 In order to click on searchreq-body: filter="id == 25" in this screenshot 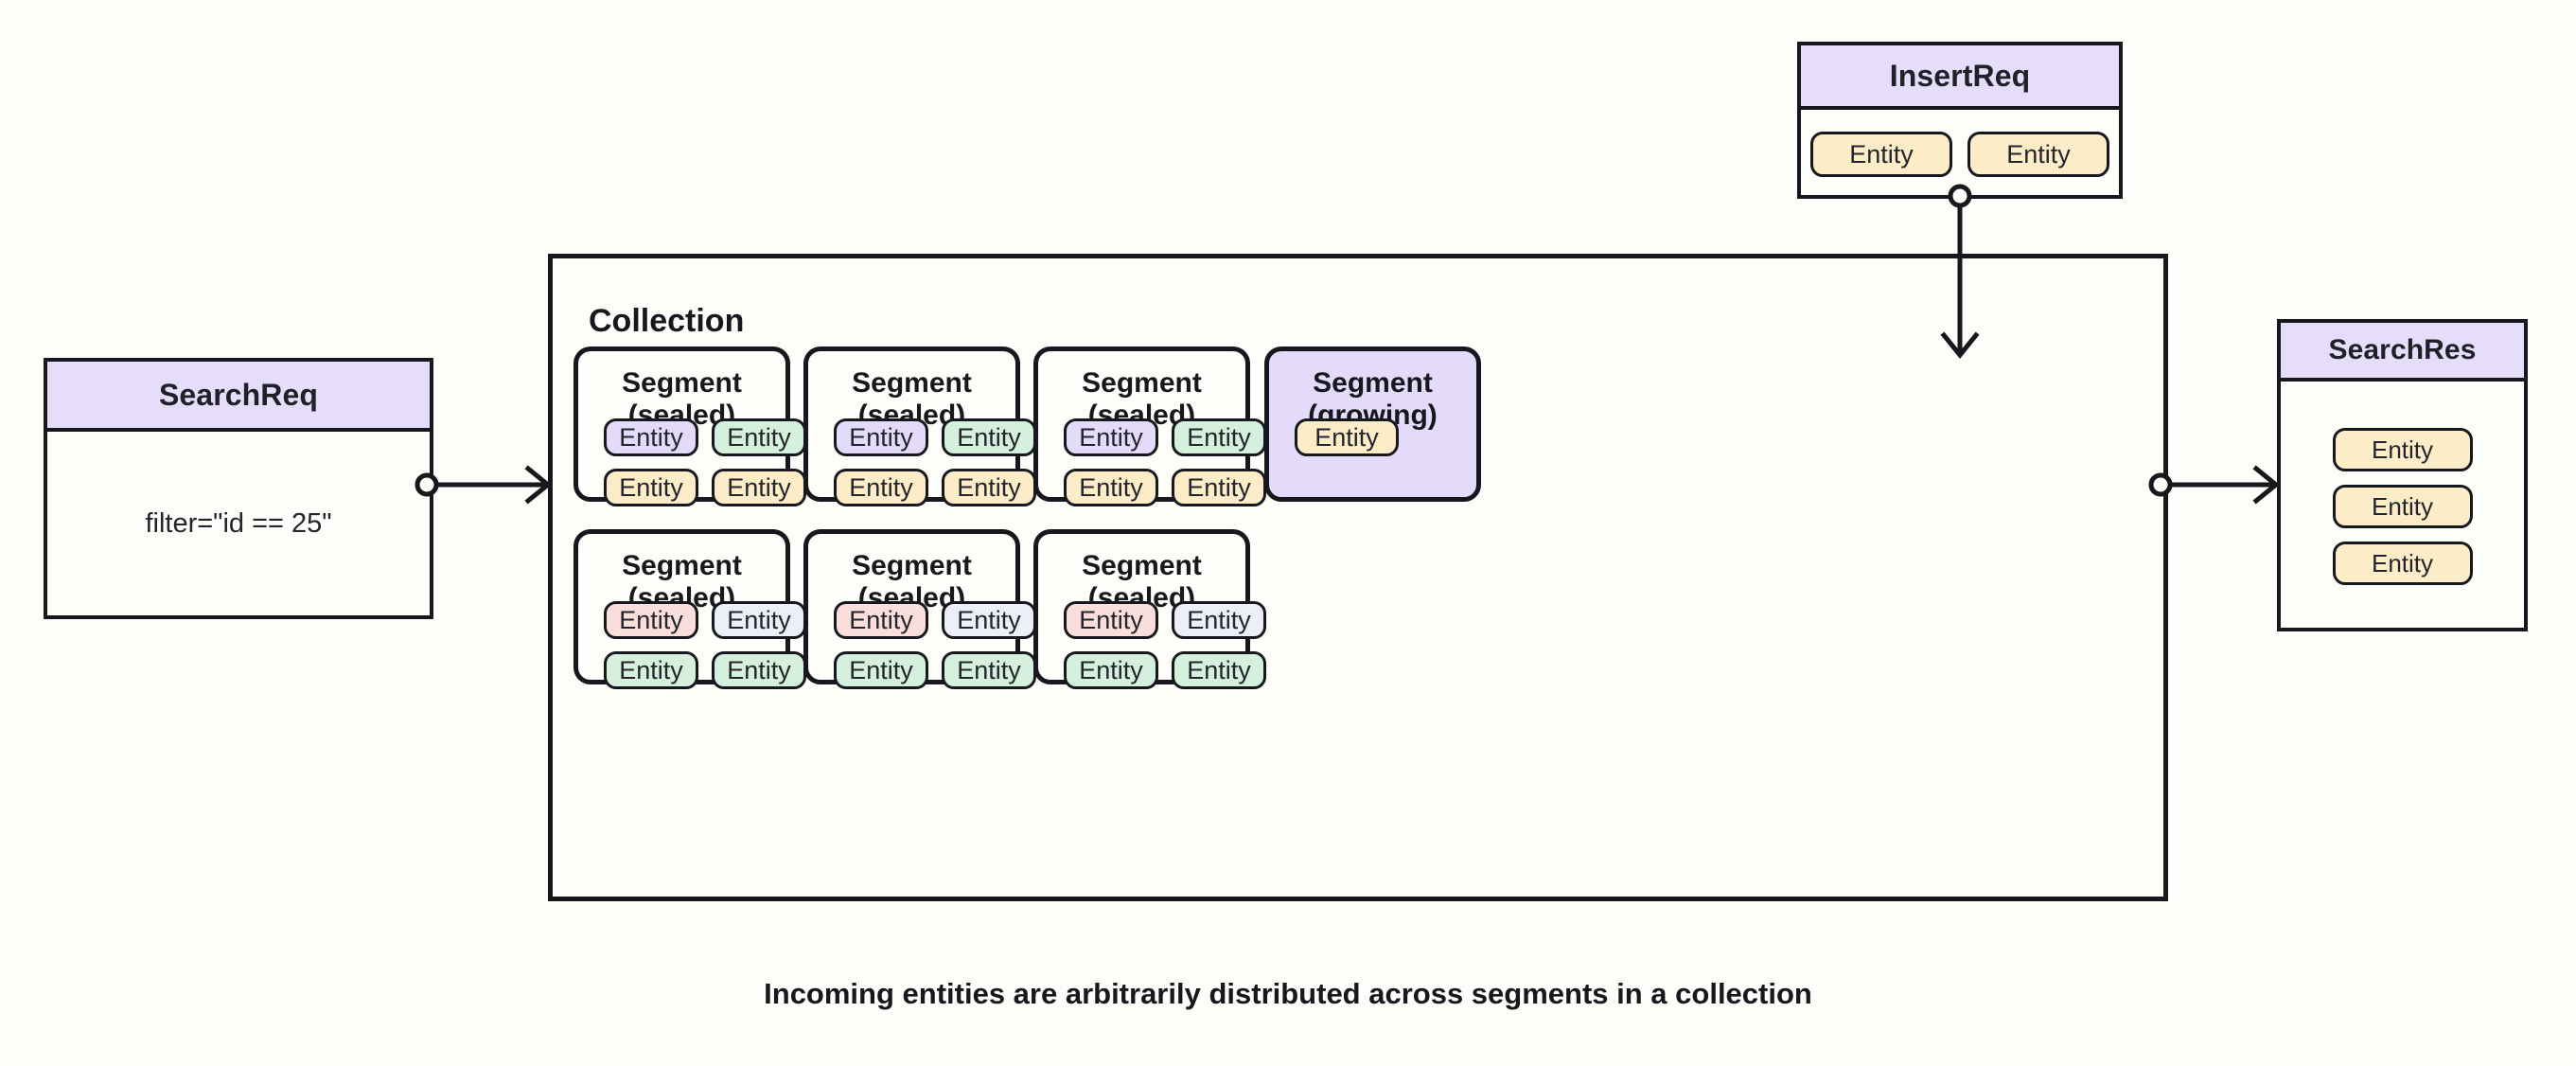, I will do `click(238, 523)`.